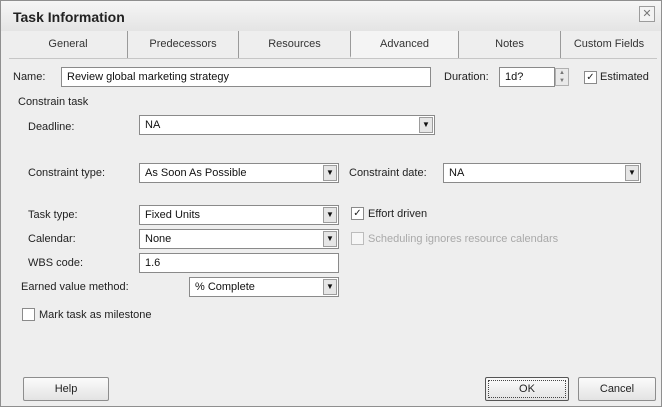 The image size is (662, 407). I want to click on milestone-label: Mark task as milestone, so click(95, 315).